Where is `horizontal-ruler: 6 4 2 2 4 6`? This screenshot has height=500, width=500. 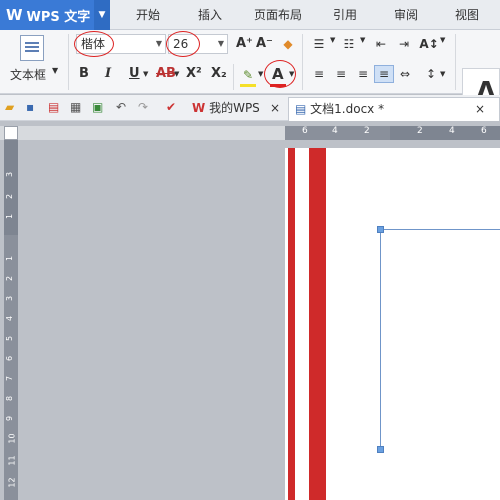 horizontal-ruler: 6 4 2 2 4 6 is located at coordinates (250, 133).